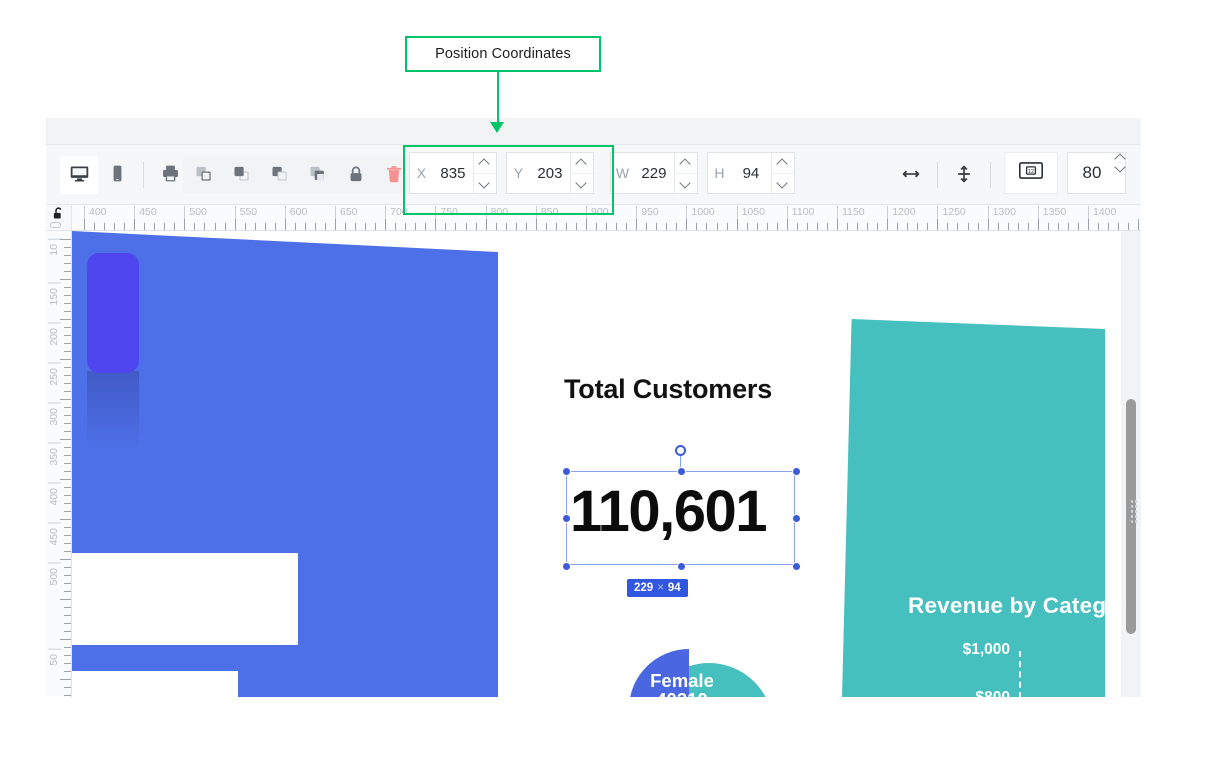 This screenshot has height=765, width=1211. What do you see at coordinates (796, 566) in the screenshot?
I see `resize-handle-bottom-right` at bounding box center [796, 566].